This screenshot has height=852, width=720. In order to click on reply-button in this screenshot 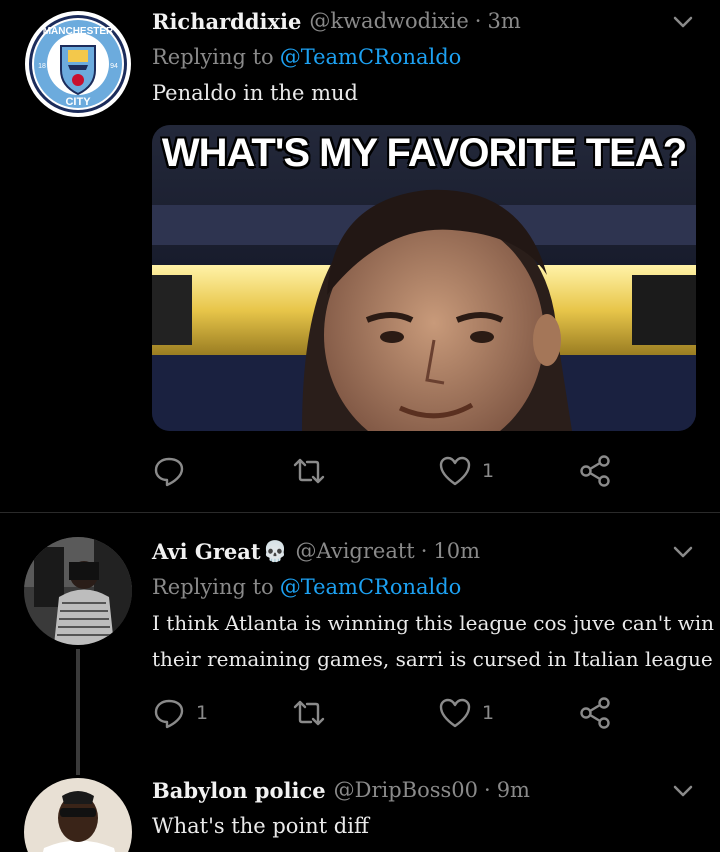, I will do `click(169, 471)`.